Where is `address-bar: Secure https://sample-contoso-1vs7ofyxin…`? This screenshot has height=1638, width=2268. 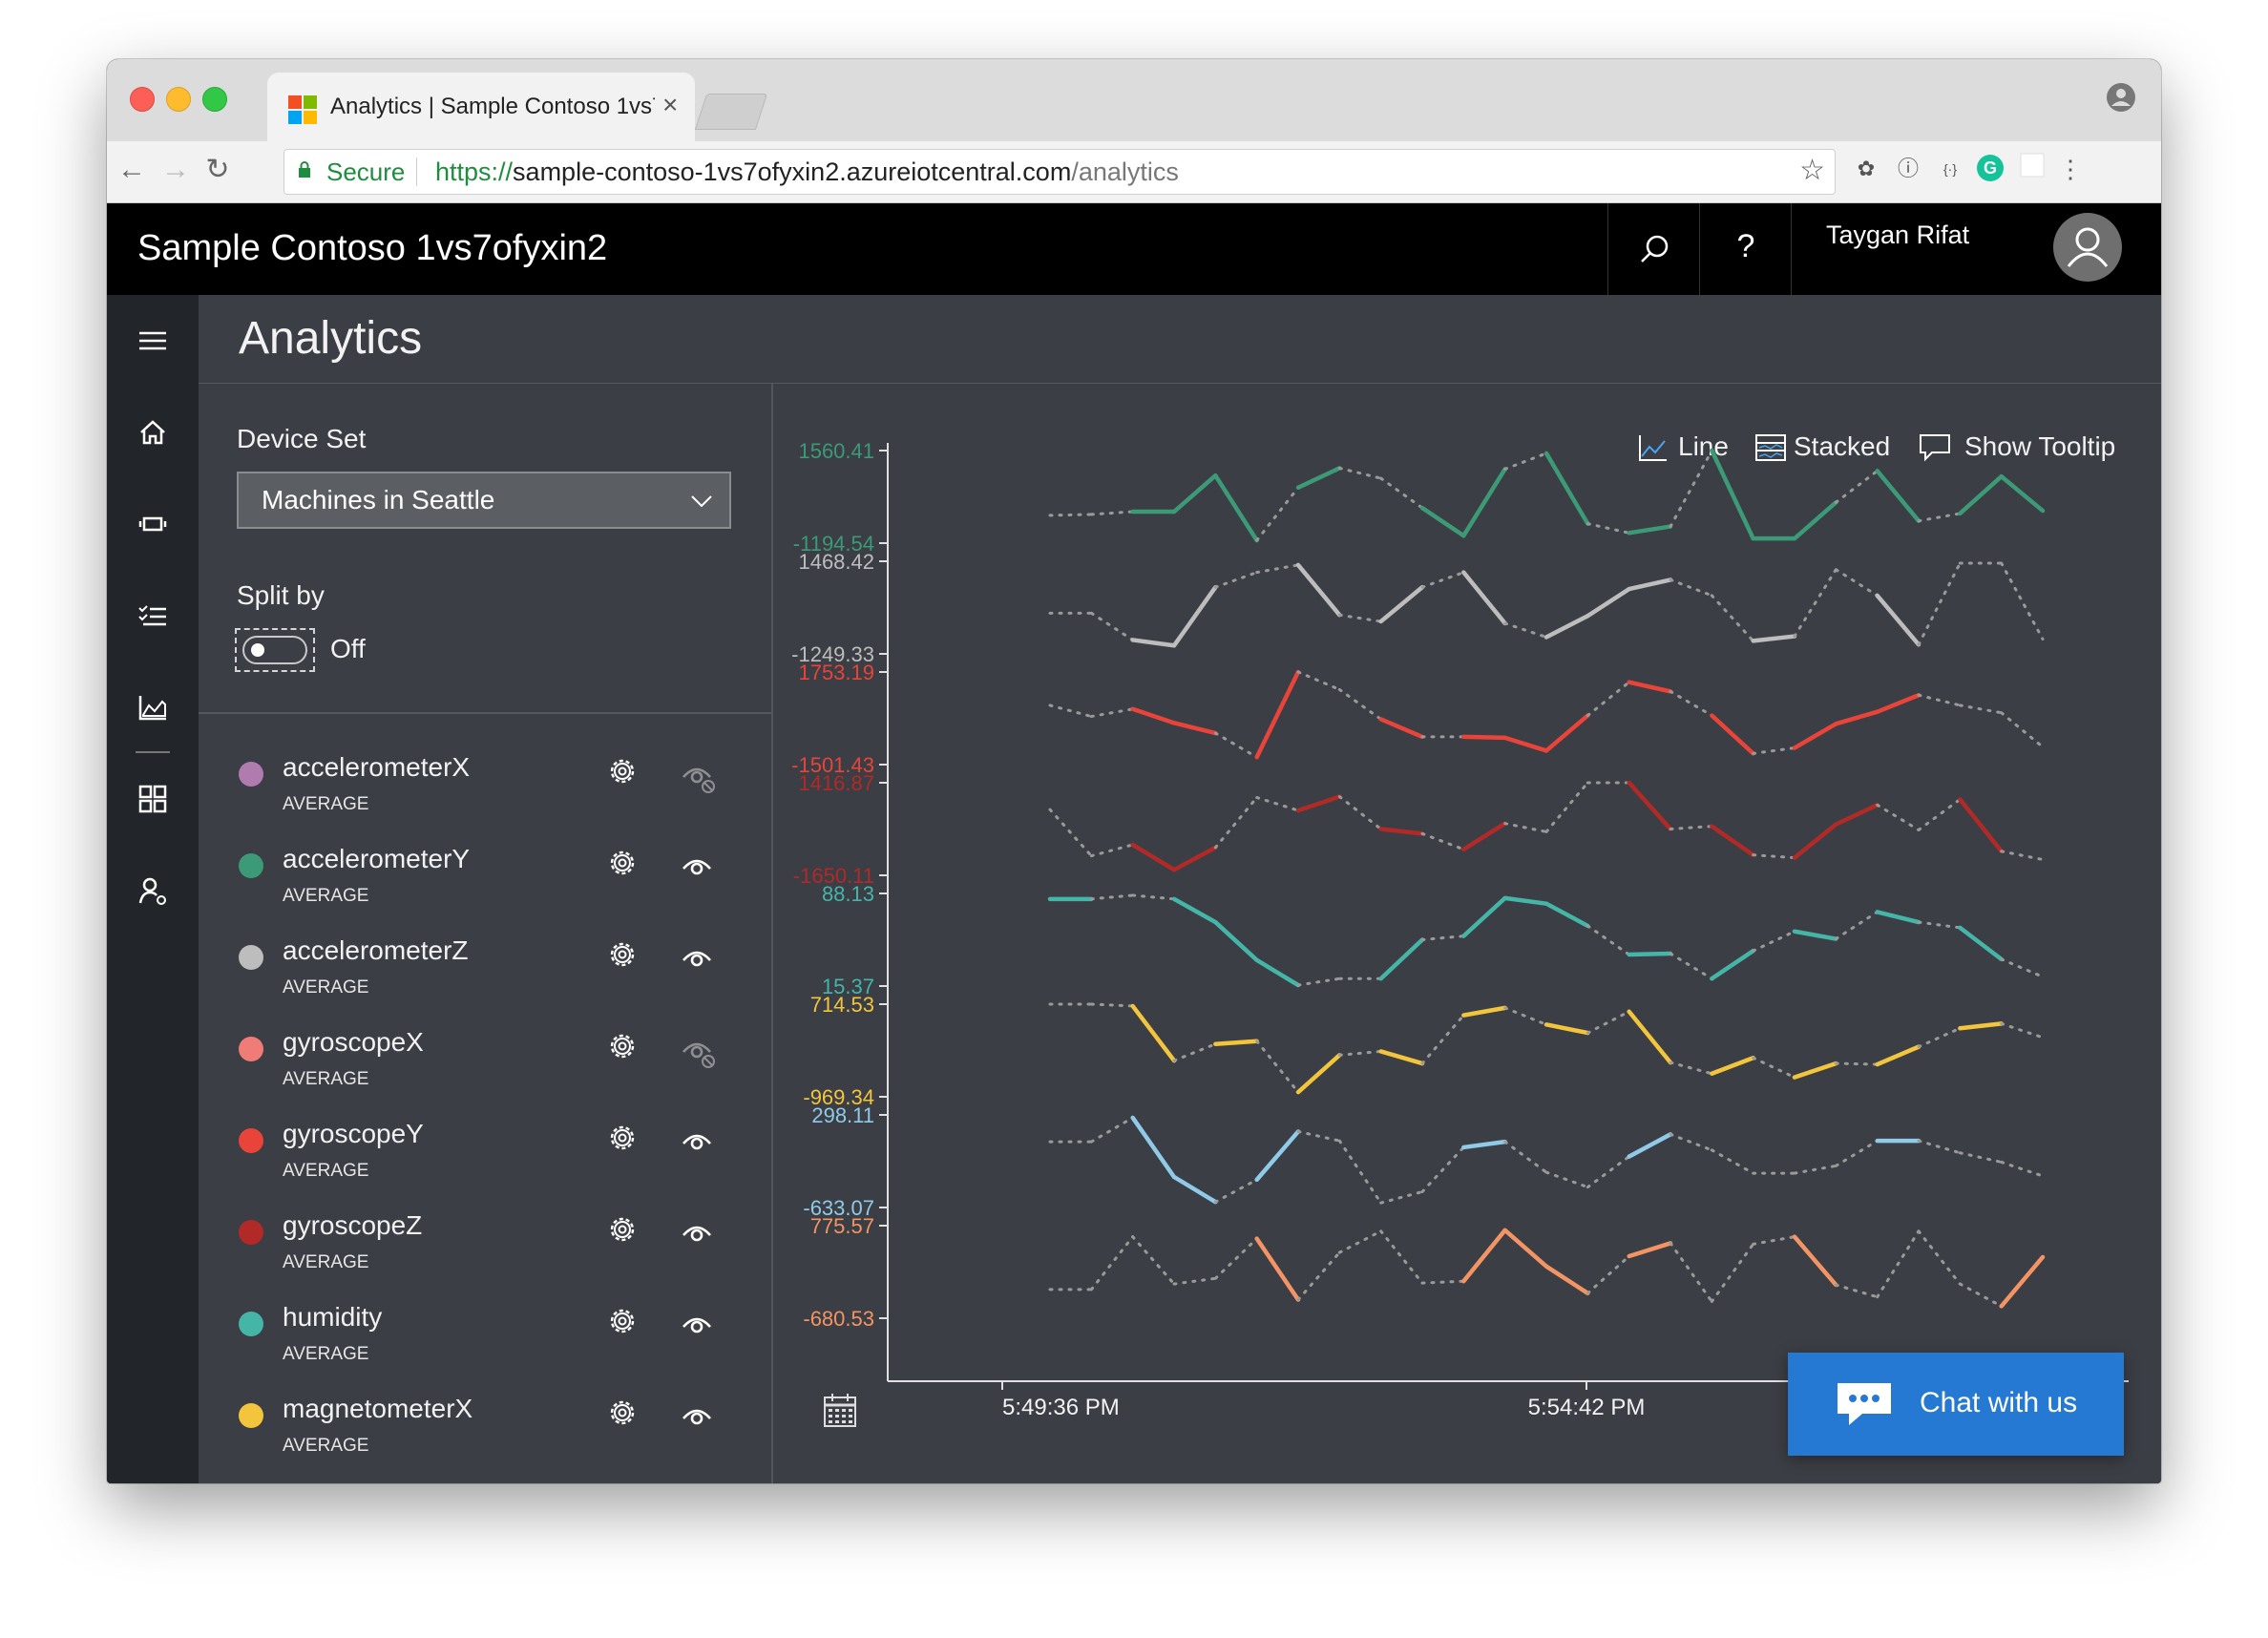
address-bar: Secure https://sample-contoso-1vs7ofyxin… is located at coordinates (1060, 172).